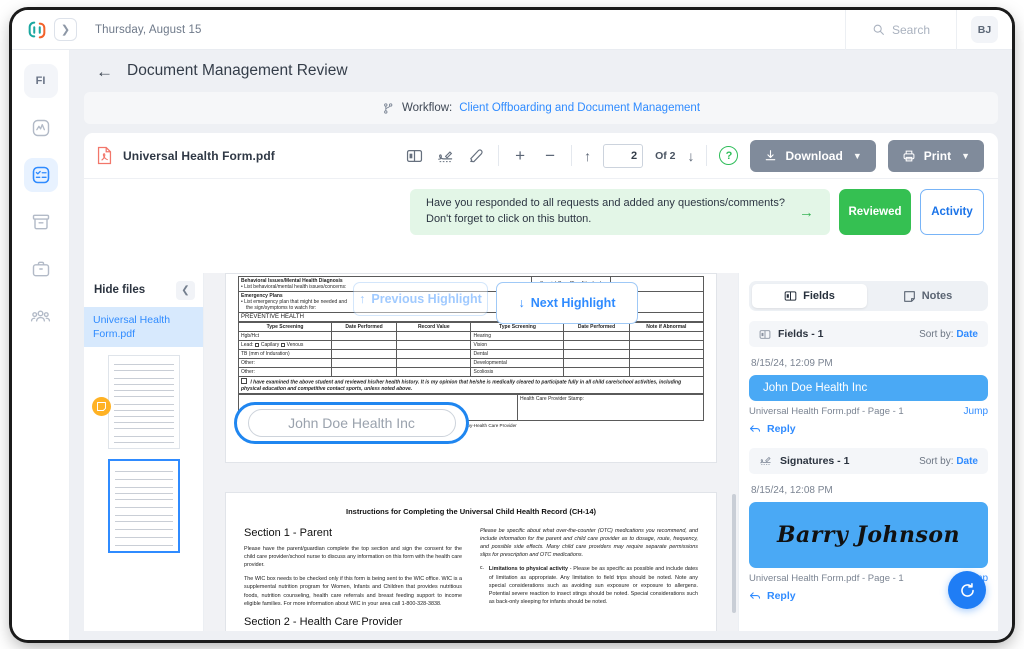 Image resolution: width=1024 pixels, height=649 pixels. I want to click on previous-highlight-button: ↑ Previous Highlight, so click(420, 299).